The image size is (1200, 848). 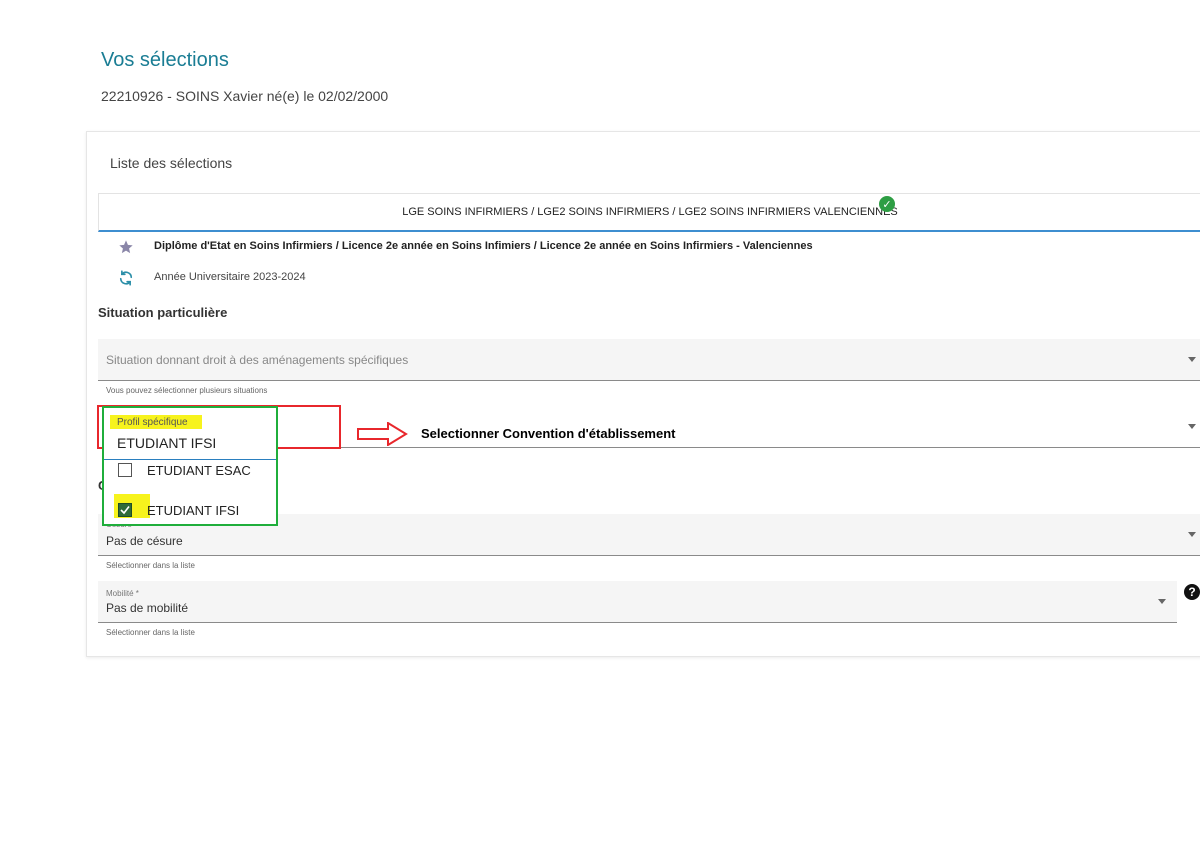 I want to click on mobilite-hint: Sélectionner dans la liste, so click(x=150, y=632).